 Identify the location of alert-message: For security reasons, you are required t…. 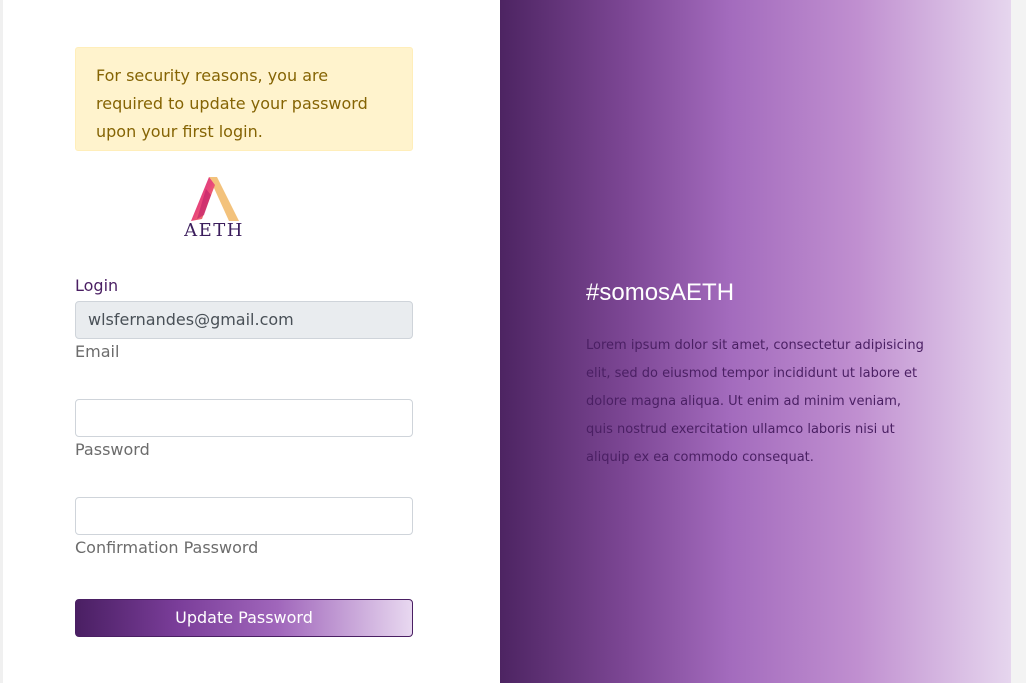
(232, 103).